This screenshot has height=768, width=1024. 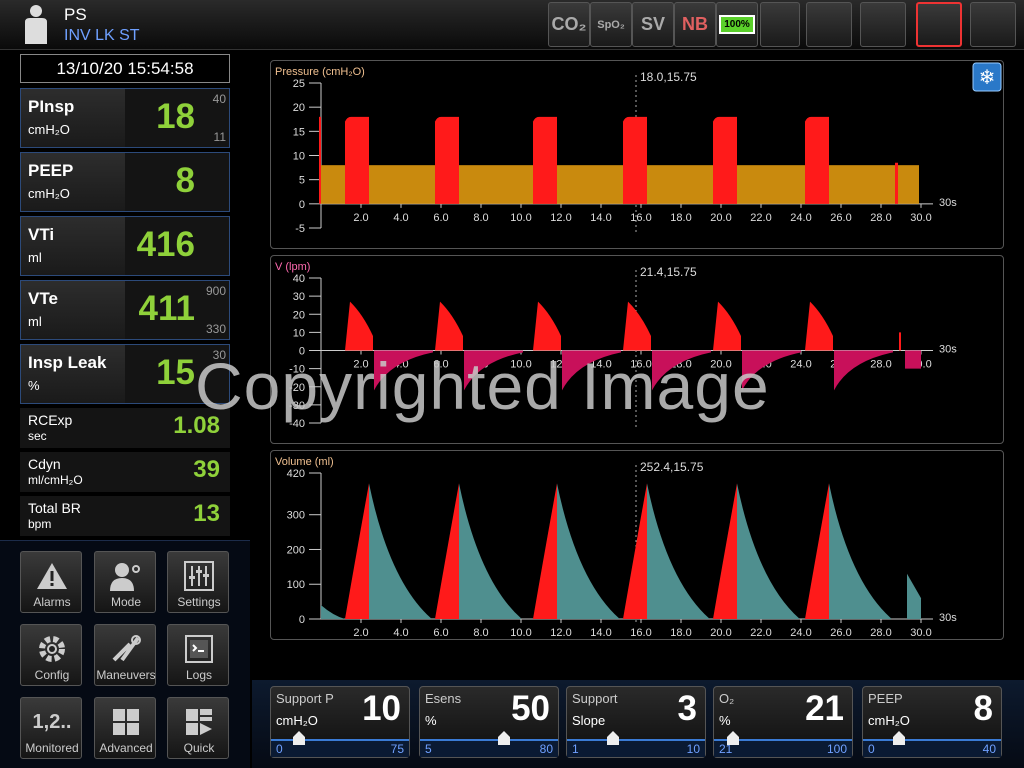 What do you see at coordinates (279, 749) in the screenshot?
I see `slider-min: 0` at bounding box center [279, 749].